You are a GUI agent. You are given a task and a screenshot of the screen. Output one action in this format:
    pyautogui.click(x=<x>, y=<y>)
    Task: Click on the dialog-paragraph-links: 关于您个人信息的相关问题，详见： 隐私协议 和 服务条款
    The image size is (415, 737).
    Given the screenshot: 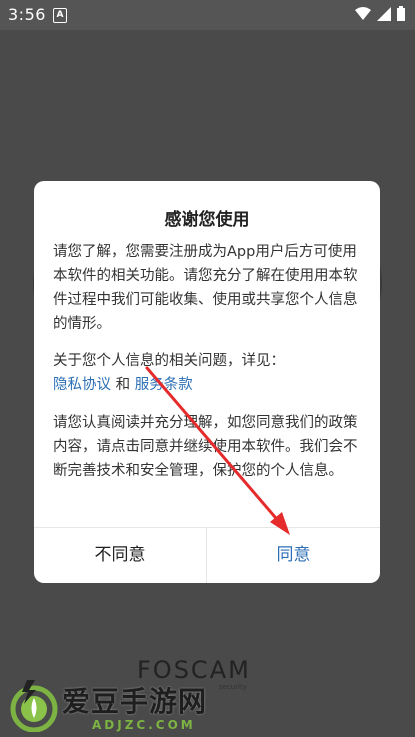 What is the action you would take?
    pyautogui.click(x=209, y=373)
    